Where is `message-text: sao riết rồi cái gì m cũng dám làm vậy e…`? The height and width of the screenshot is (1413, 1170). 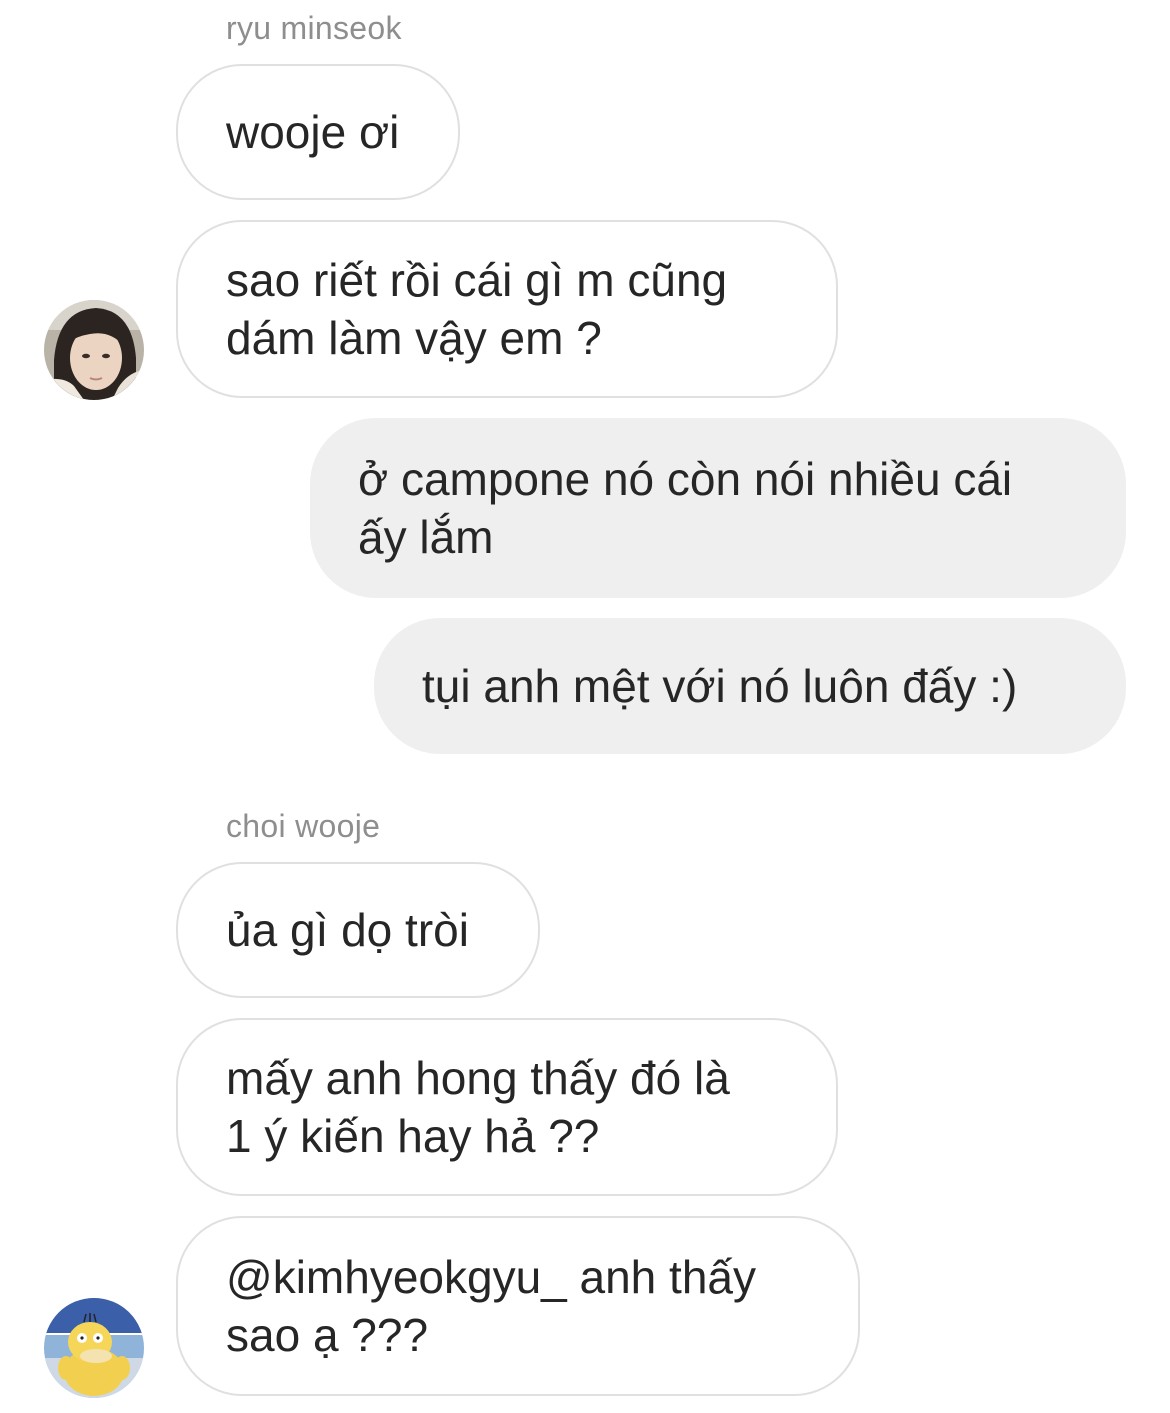
message-text: sao riết rồi cái gì m cũng dám làm vậy e… is located at coordinates (477, 309).